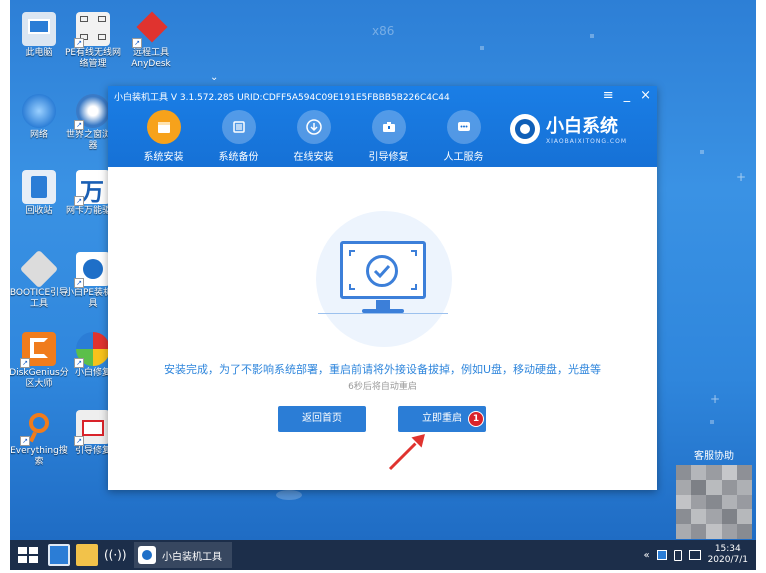  I want to click on clock: 15:34 2020/7/1, so click(728, 555).